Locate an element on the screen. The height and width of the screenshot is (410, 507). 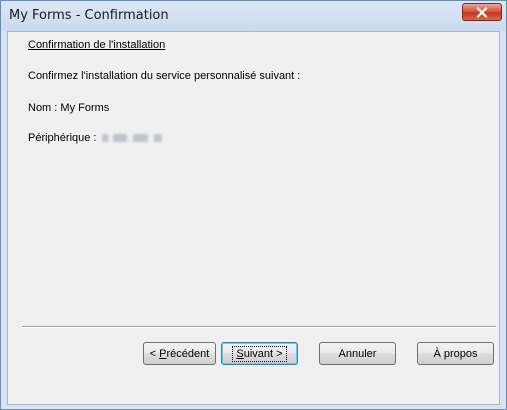
footer-divider is located at coordinates (259, 327).